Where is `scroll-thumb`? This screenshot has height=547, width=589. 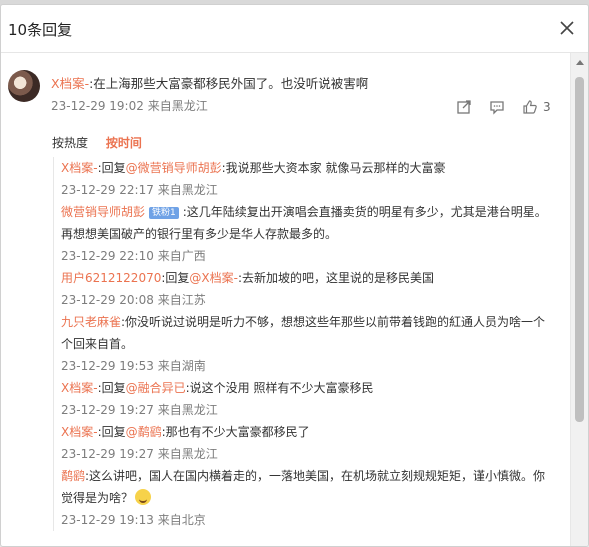
scroll-thumb is located at coordinates (579, 249).